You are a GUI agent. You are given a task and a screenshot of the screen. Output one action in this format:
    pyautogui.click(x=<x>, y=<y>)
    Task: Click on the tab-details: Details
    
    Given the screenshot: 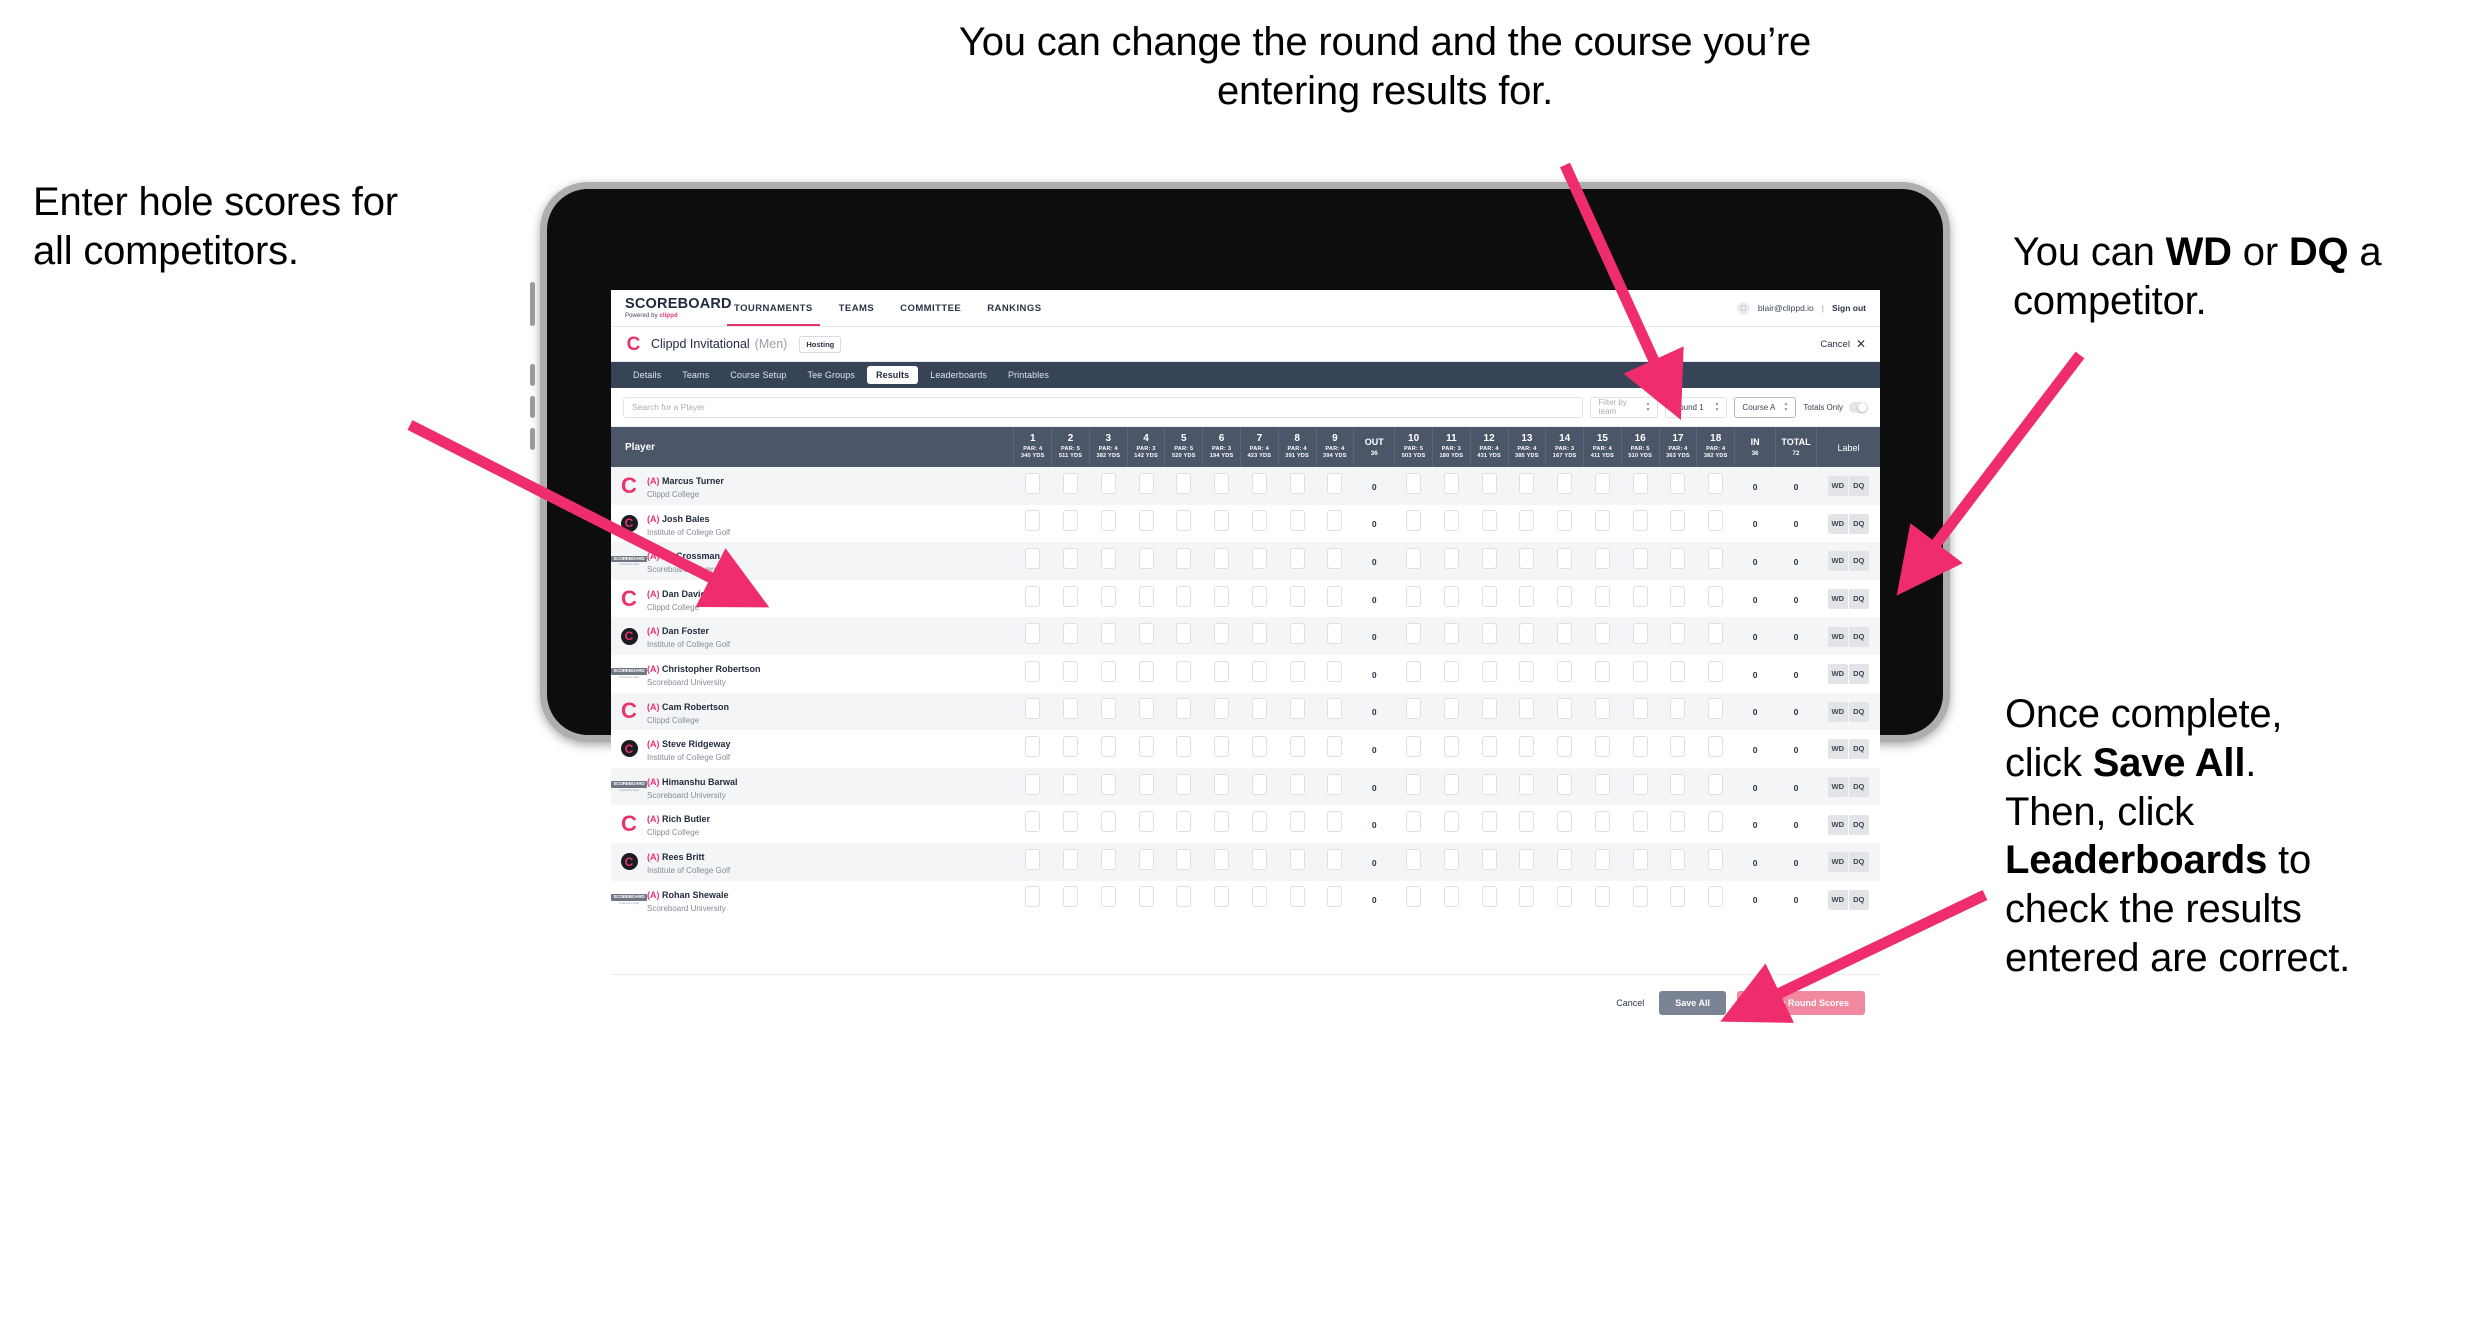 What is the action you would take?
    pyautogui.click(x=647, y=375)
    